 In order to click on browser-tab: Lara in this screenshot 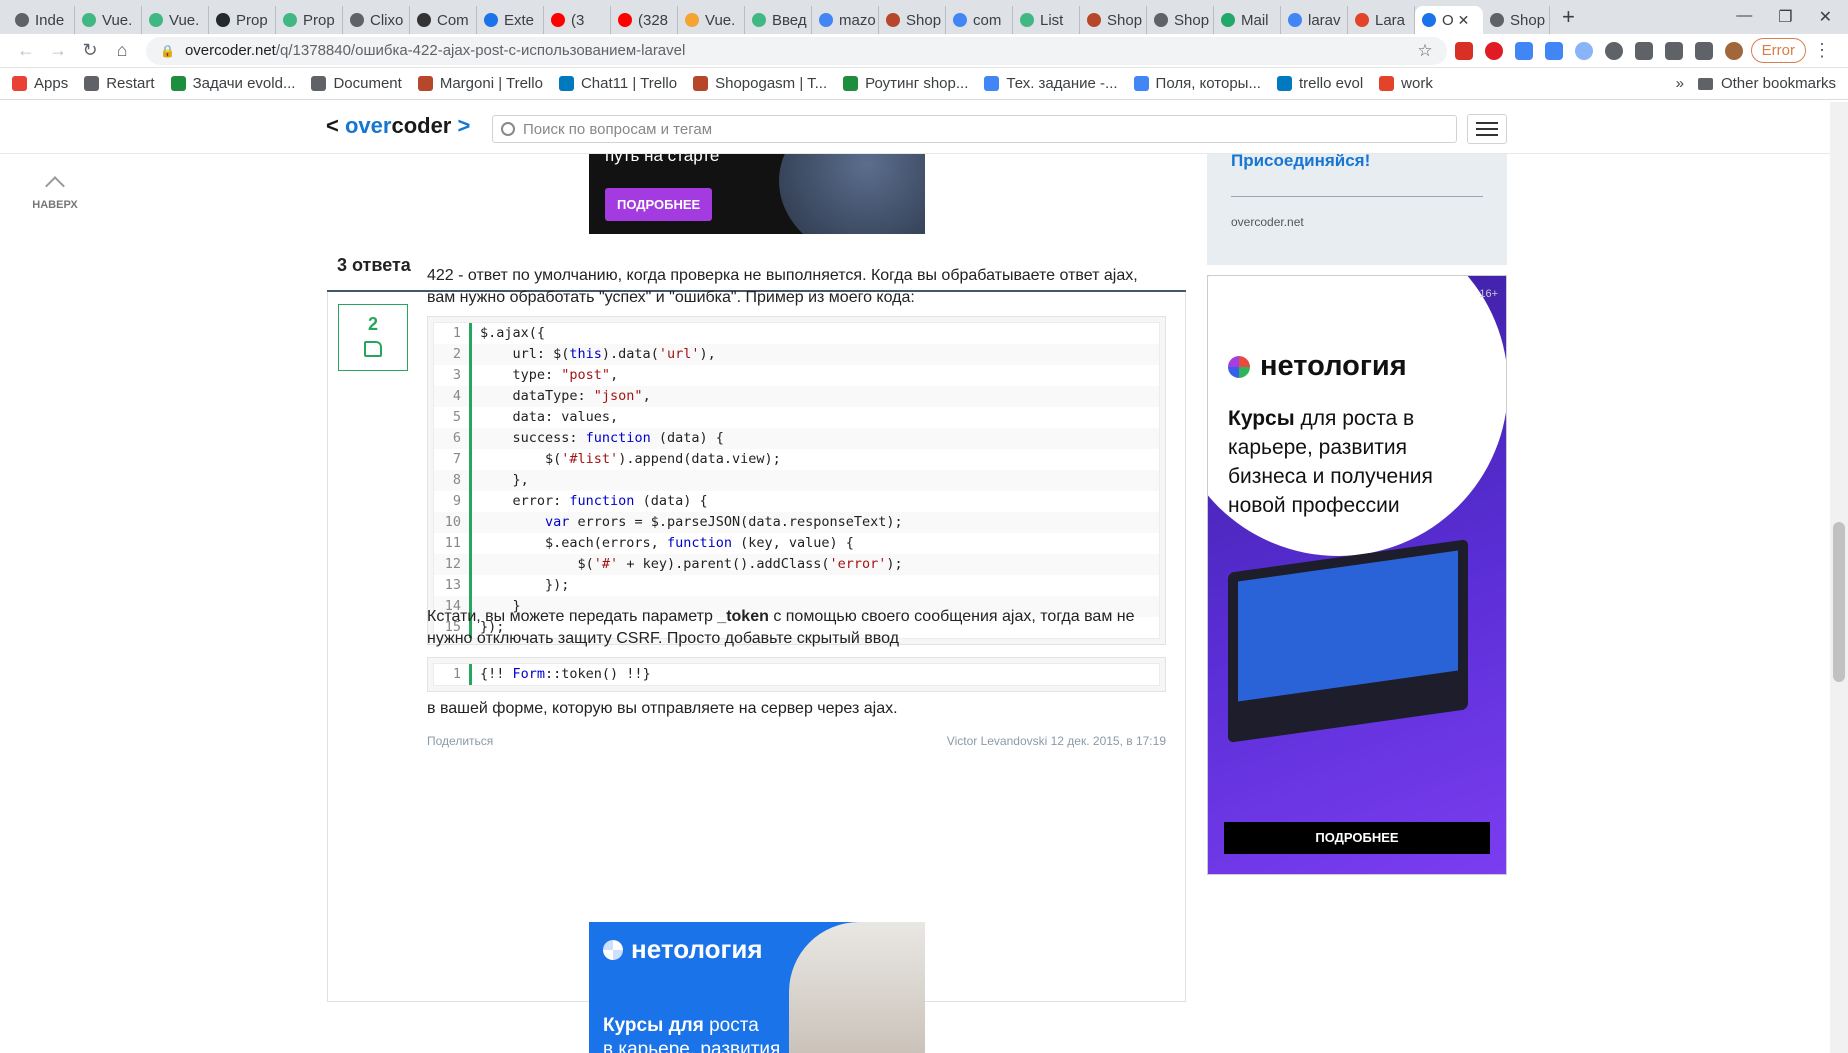, I will do `click(1381, 20)`.